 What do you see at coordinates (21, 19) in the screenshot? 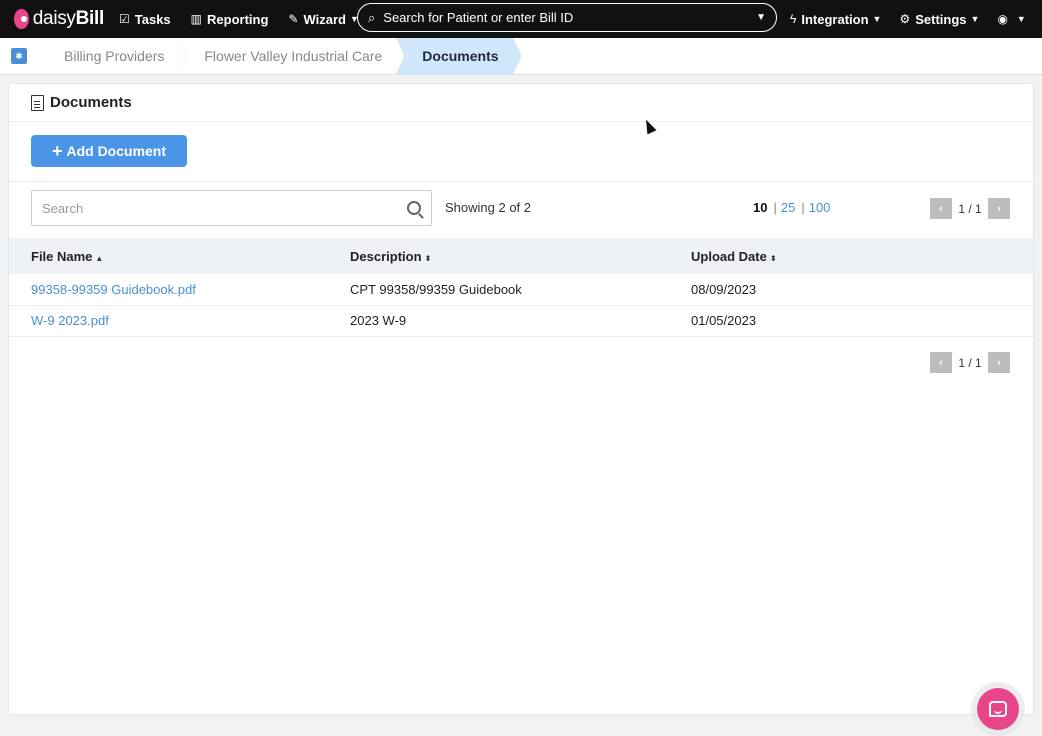
I see `daisy-flower-icon` at bounding box center [21, 19].